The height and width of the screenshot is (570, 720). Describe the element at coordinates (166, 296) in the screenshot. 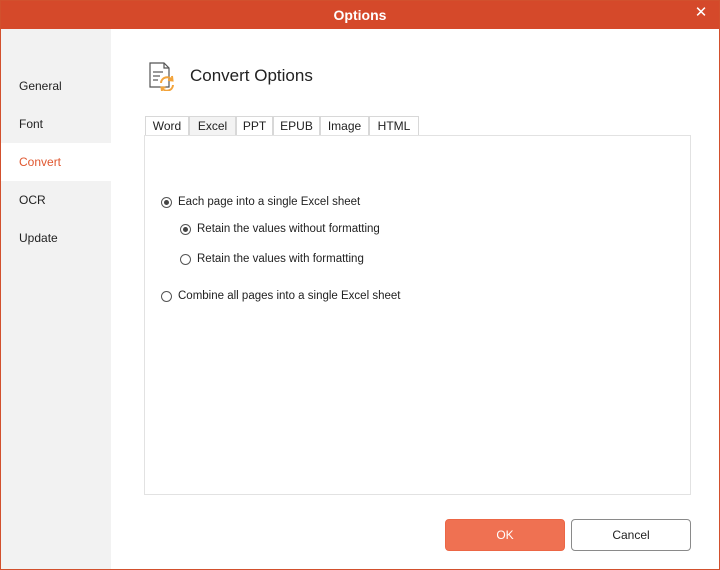

I see `radio-combine-all` at that location.